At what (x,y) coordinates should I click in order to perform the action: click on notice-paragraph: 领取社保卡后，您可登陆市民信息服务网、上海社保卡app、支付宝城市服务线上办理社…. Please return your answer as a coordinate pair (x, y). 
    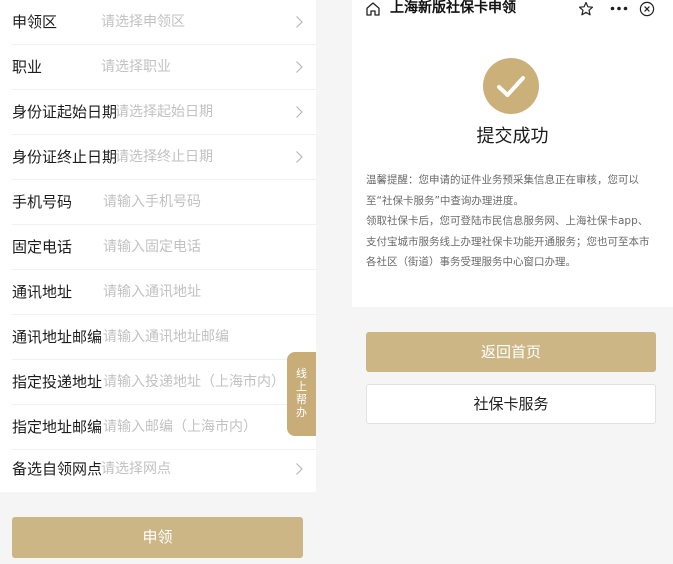
    Looking at the image, I should click on (508, 241).